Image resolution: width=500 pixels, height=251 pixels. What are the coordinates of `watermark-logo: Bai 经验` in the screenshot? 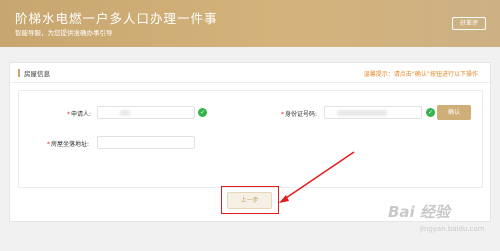 It's located at (419, 212).